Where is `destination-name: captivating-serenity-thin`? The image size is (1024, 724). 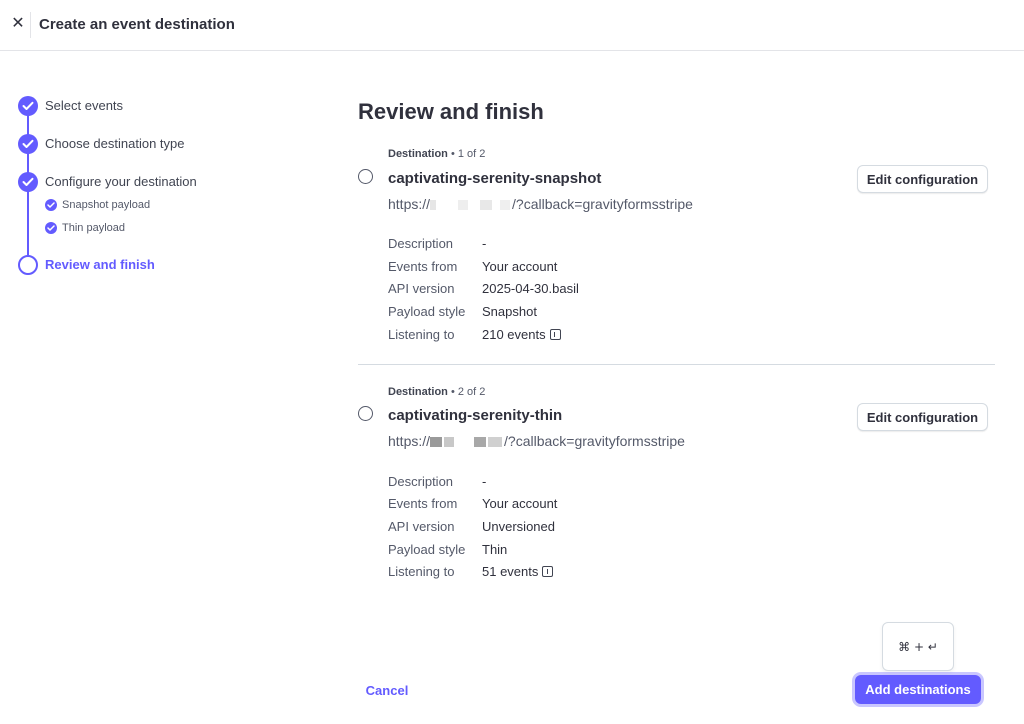 destination-name: captivating-serenity-thin is located at coordinates (475, 415).